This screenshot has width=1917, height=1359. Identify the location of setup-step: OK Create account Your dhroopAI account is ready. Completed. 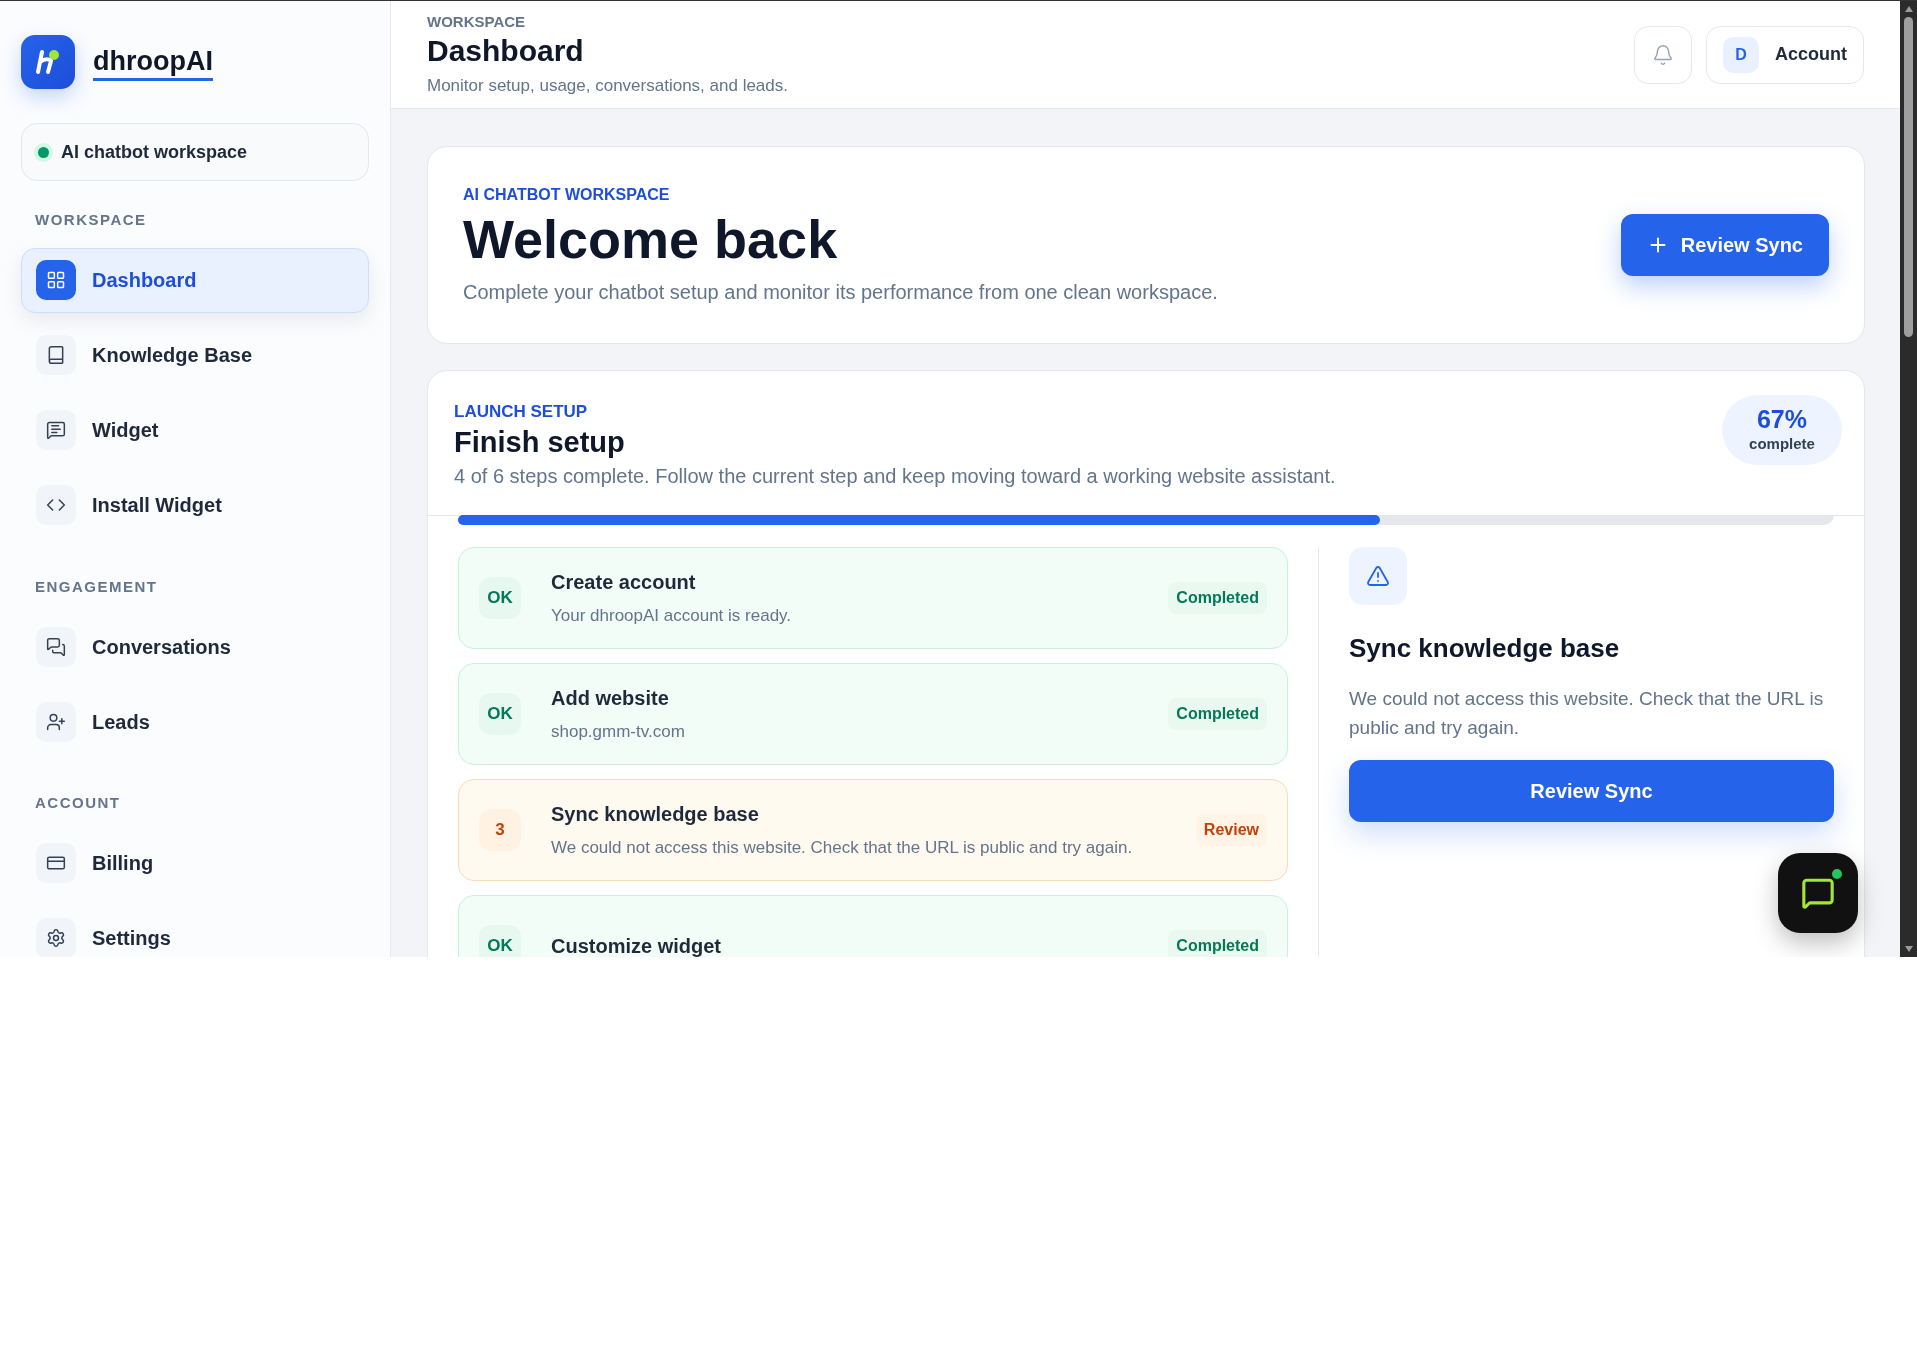
(873, 597).